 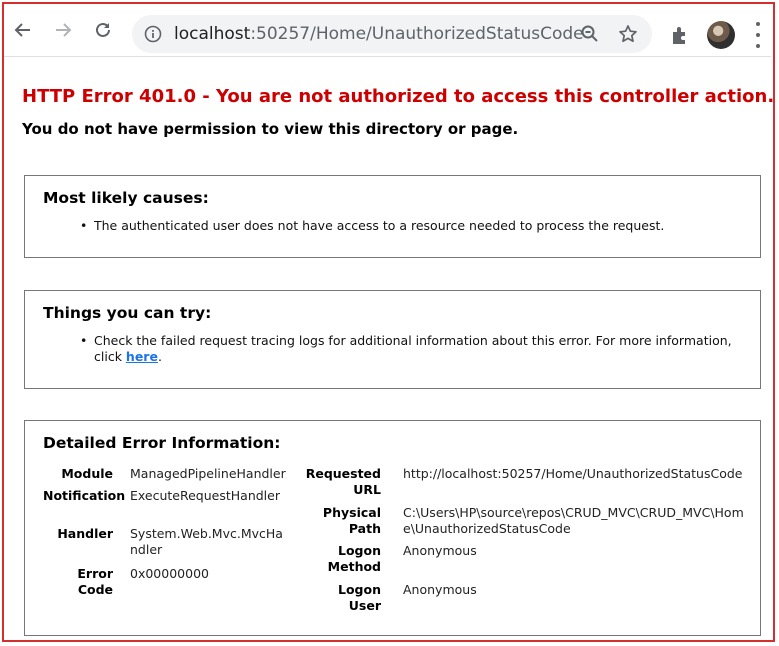 I want to click on detail-key: Physical Path, so click(x=351, y=520).